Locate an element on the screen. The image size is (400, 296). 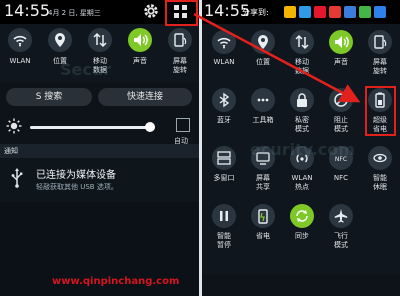
bluetooth-icon is located at coordinates (224, 100).